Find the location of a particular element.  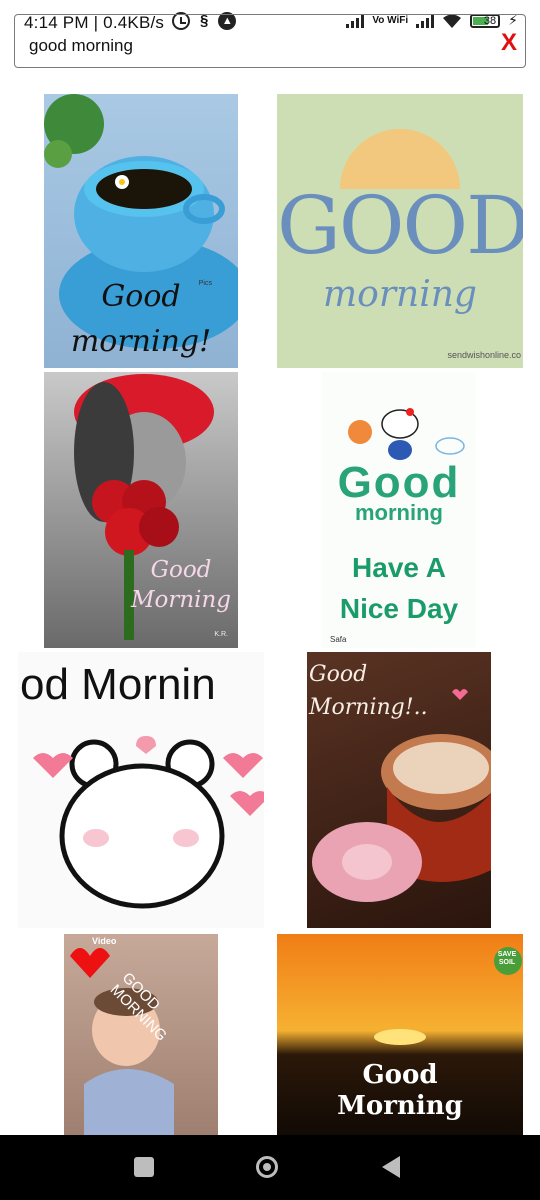

tile-caption-mid: morning is located at coordinates (399, 512).